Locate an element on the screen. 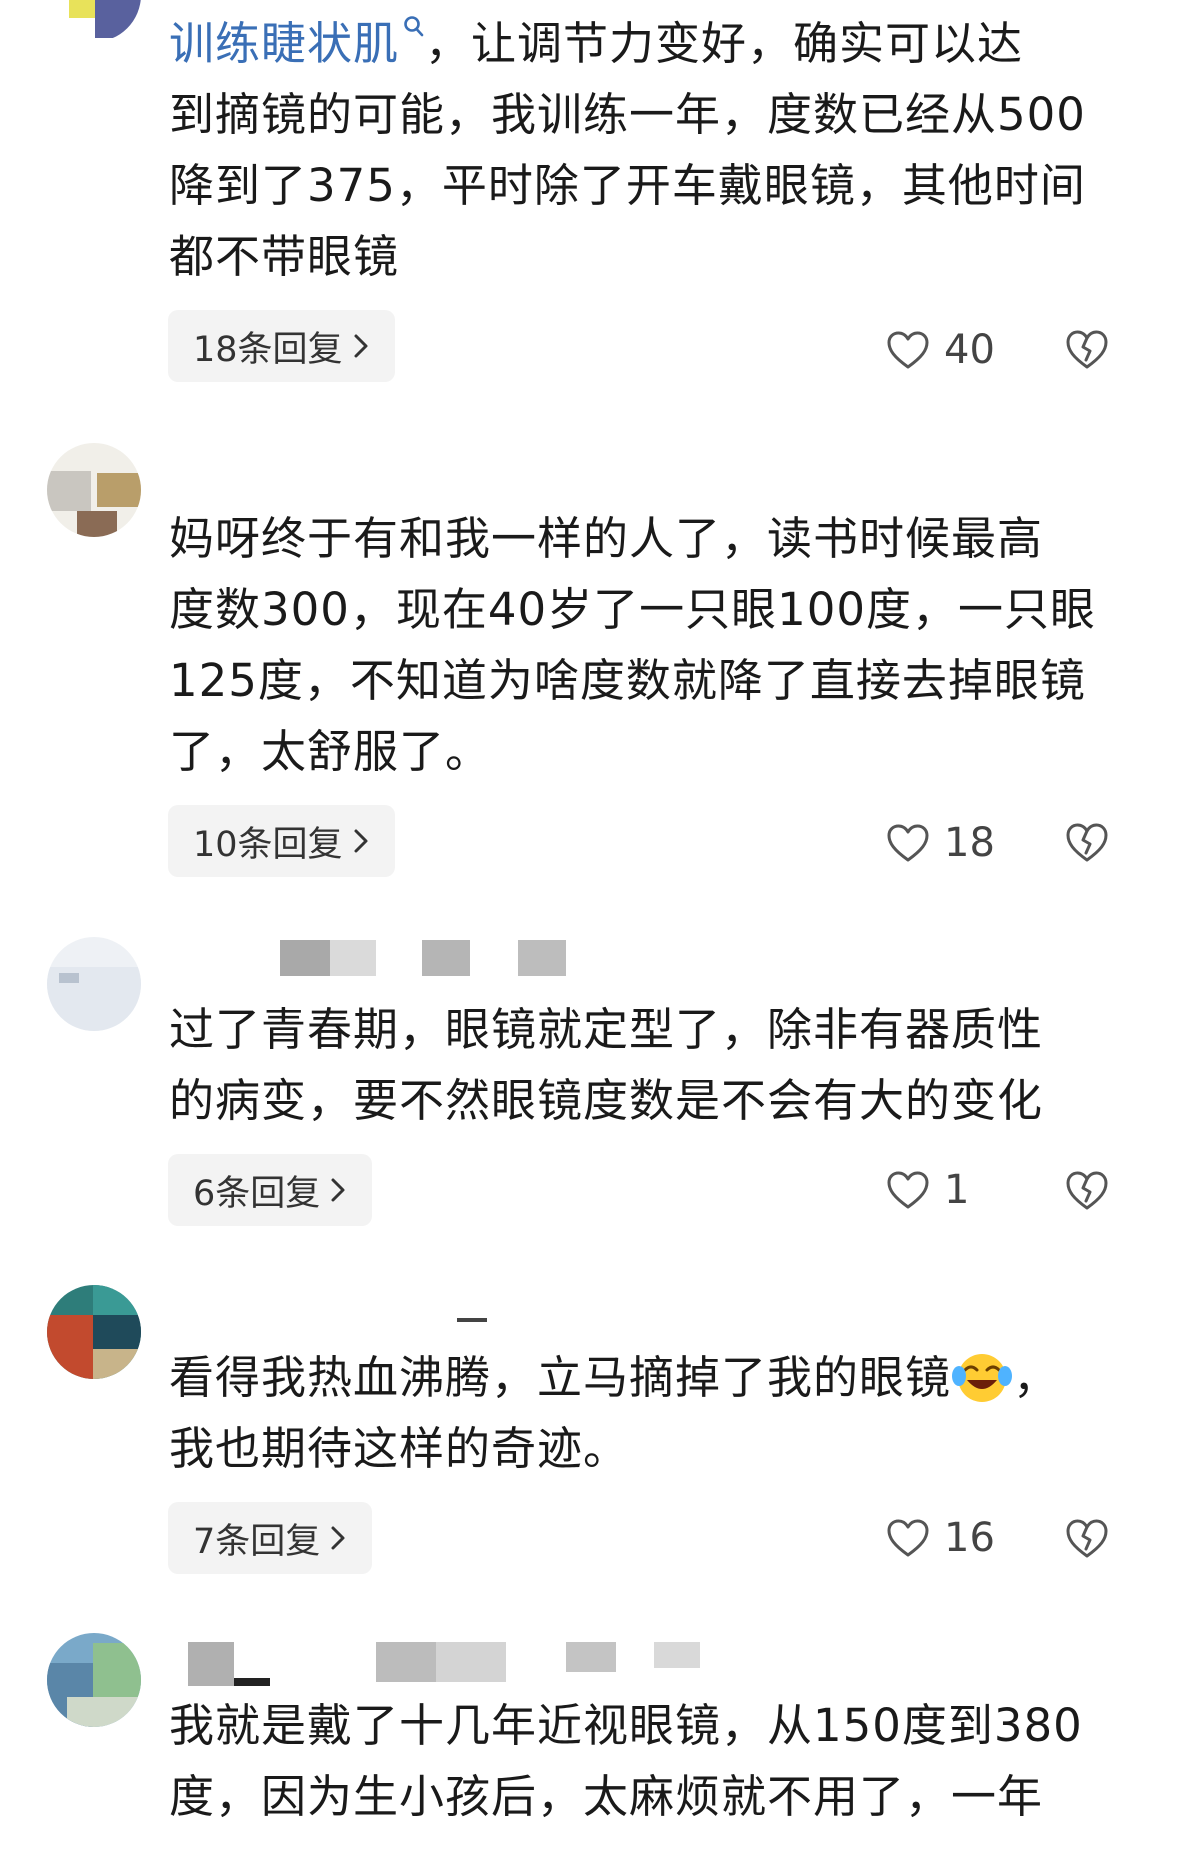 The height and width of the screenshot is (1855, 1179). reply-count-label: 6条回复 is located at coordinates (257, 1193).